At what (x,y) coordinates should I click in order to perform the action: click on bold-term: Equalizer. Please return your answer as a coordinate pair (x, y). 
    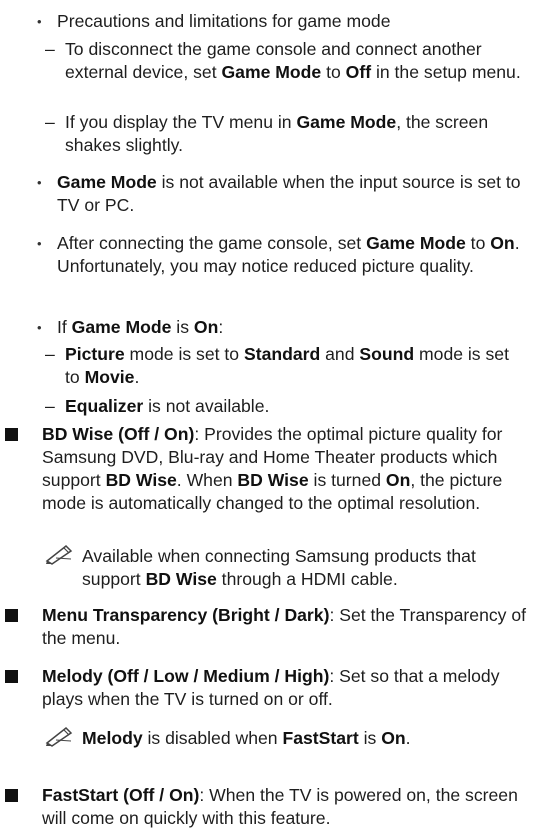
    Looking at the image, I should click on (104, 406).